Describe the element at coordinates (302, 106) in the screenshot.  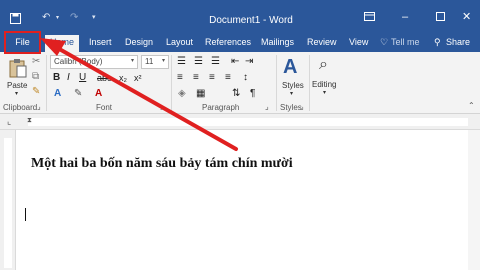
I see `styles-launcher-icon: ⌟` at that location.